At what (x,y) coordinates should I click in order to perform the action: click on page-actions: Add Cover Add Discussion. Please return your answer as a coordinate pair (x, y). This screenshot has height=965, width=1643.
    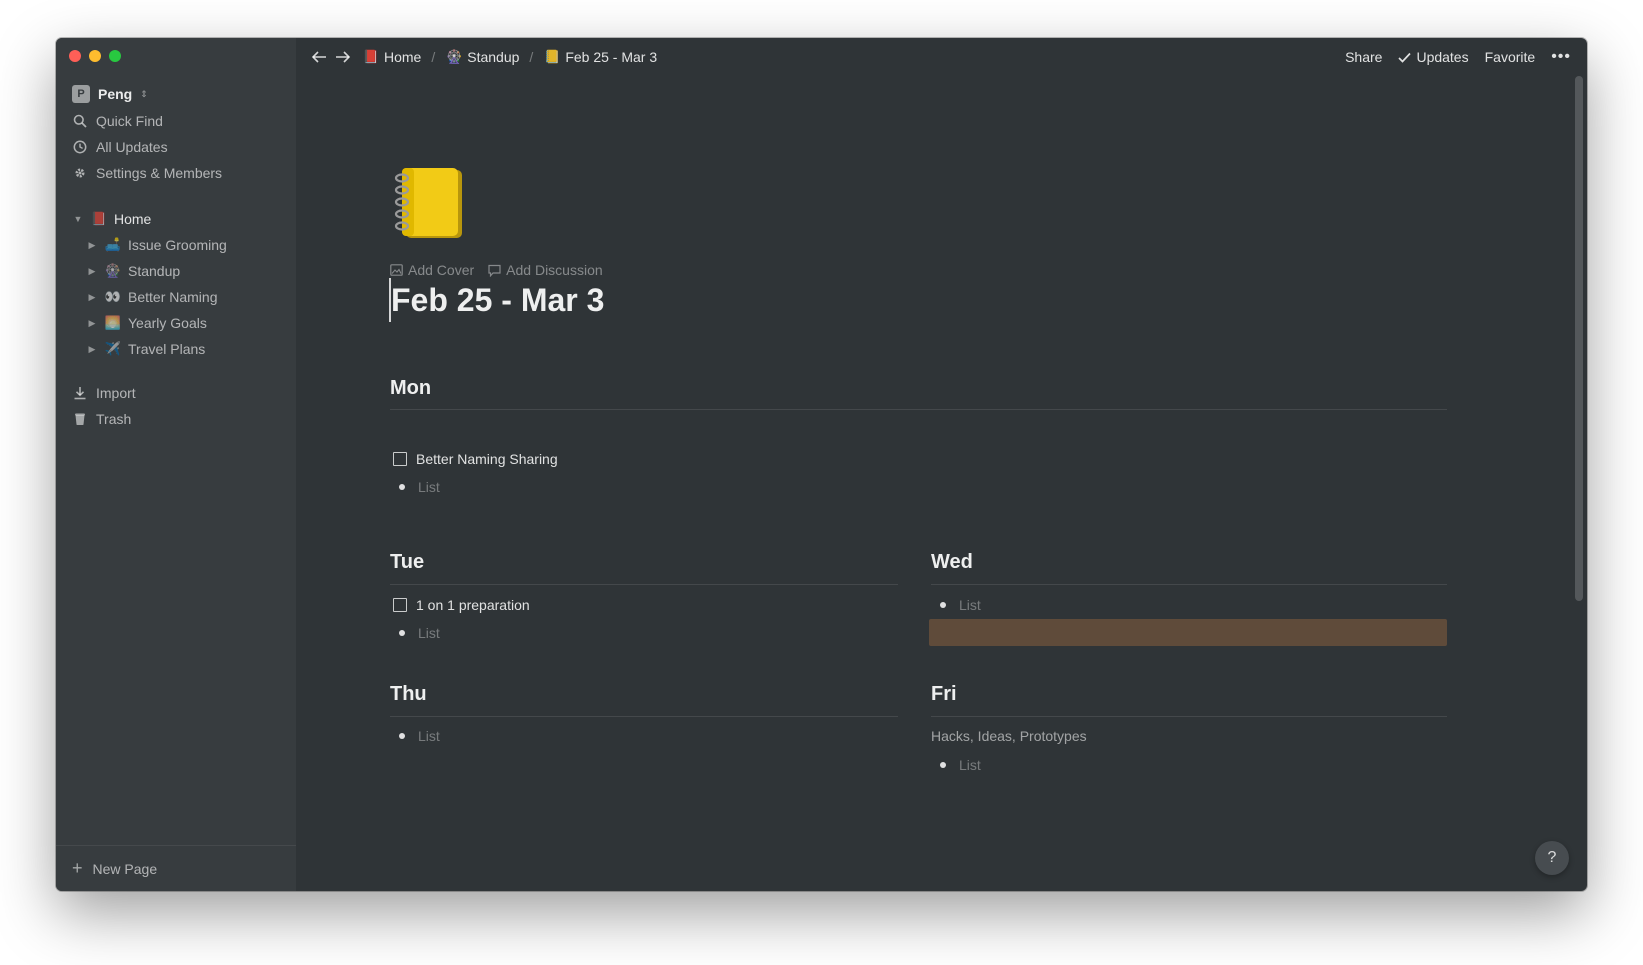
    Looking at the image, I should click on (496, 270).